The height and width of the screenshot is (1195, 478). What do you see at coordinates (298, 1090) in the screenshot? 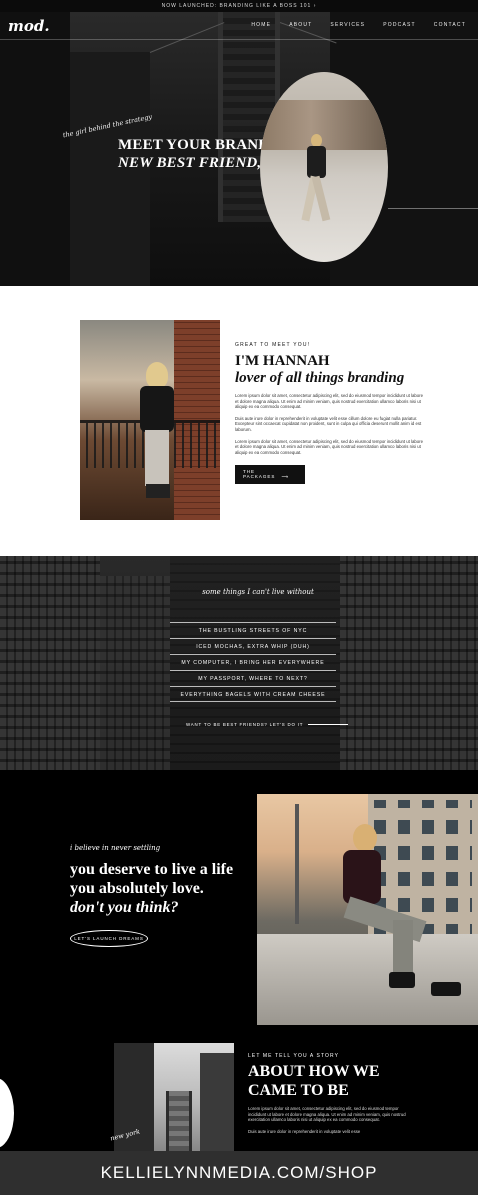
I see `story-title-line2: CAME TO BE` at bounding box center [298, 1090].